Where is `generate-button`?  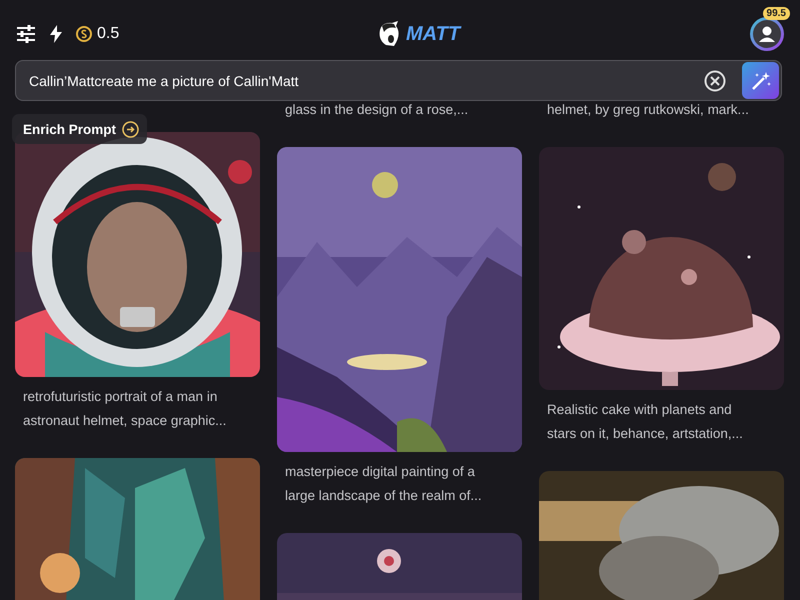 generate-button is located at coordinates (760, 80).